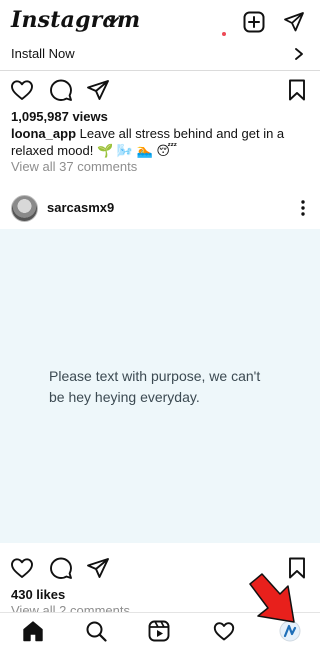 Image resolution: width=320 pixels, height=650 pixels. Describe the element at coordinates (80, 207) in the screenshot. I see `post2-username: sarcasmx9` at that location.